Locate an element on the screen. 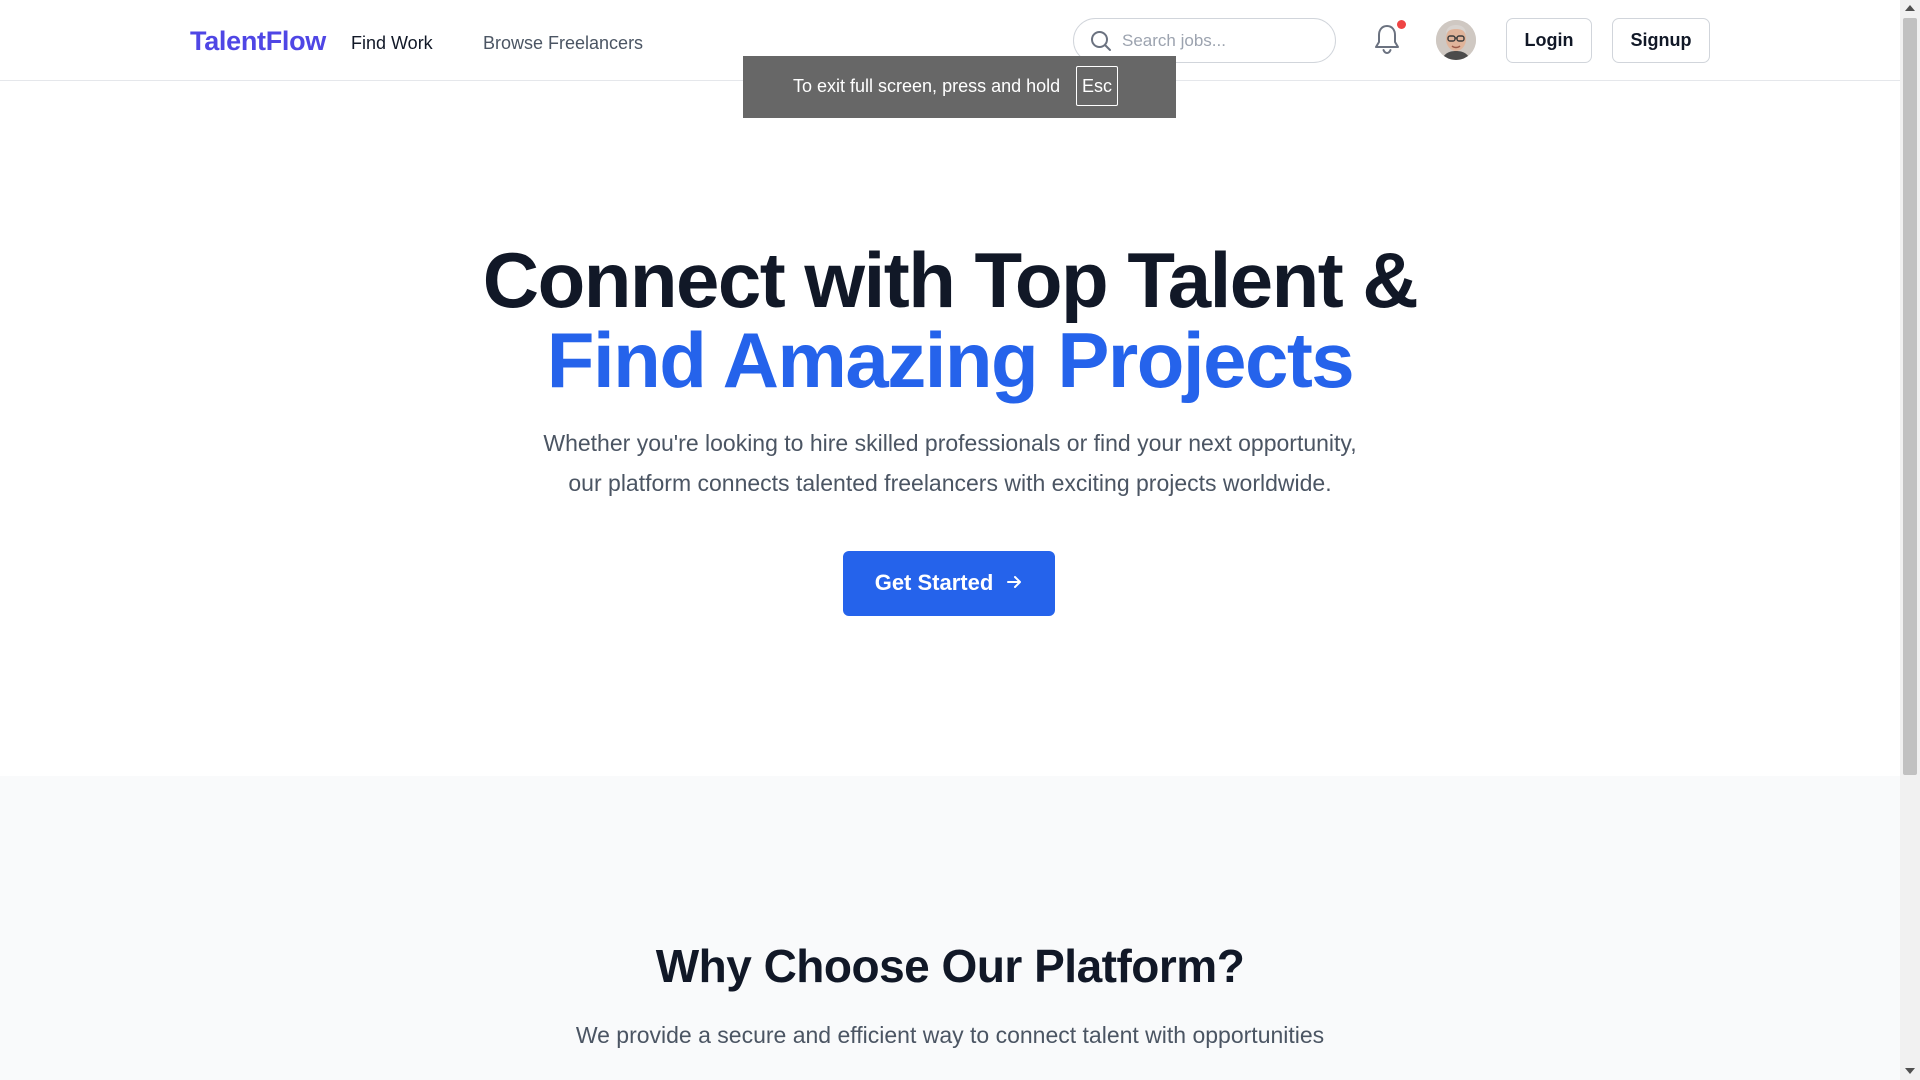 Image resolution: width=1920 pixels, height=1080 pixels. user-photo-icon is located at coordinates (1456, 40).